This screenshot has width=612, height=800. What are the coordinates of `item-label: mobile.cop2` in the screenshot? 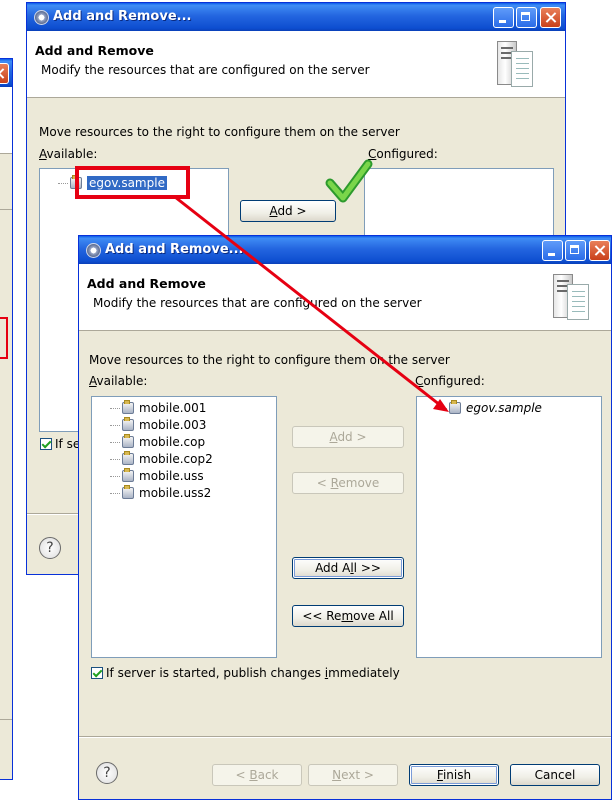 It's located at (176, 459).